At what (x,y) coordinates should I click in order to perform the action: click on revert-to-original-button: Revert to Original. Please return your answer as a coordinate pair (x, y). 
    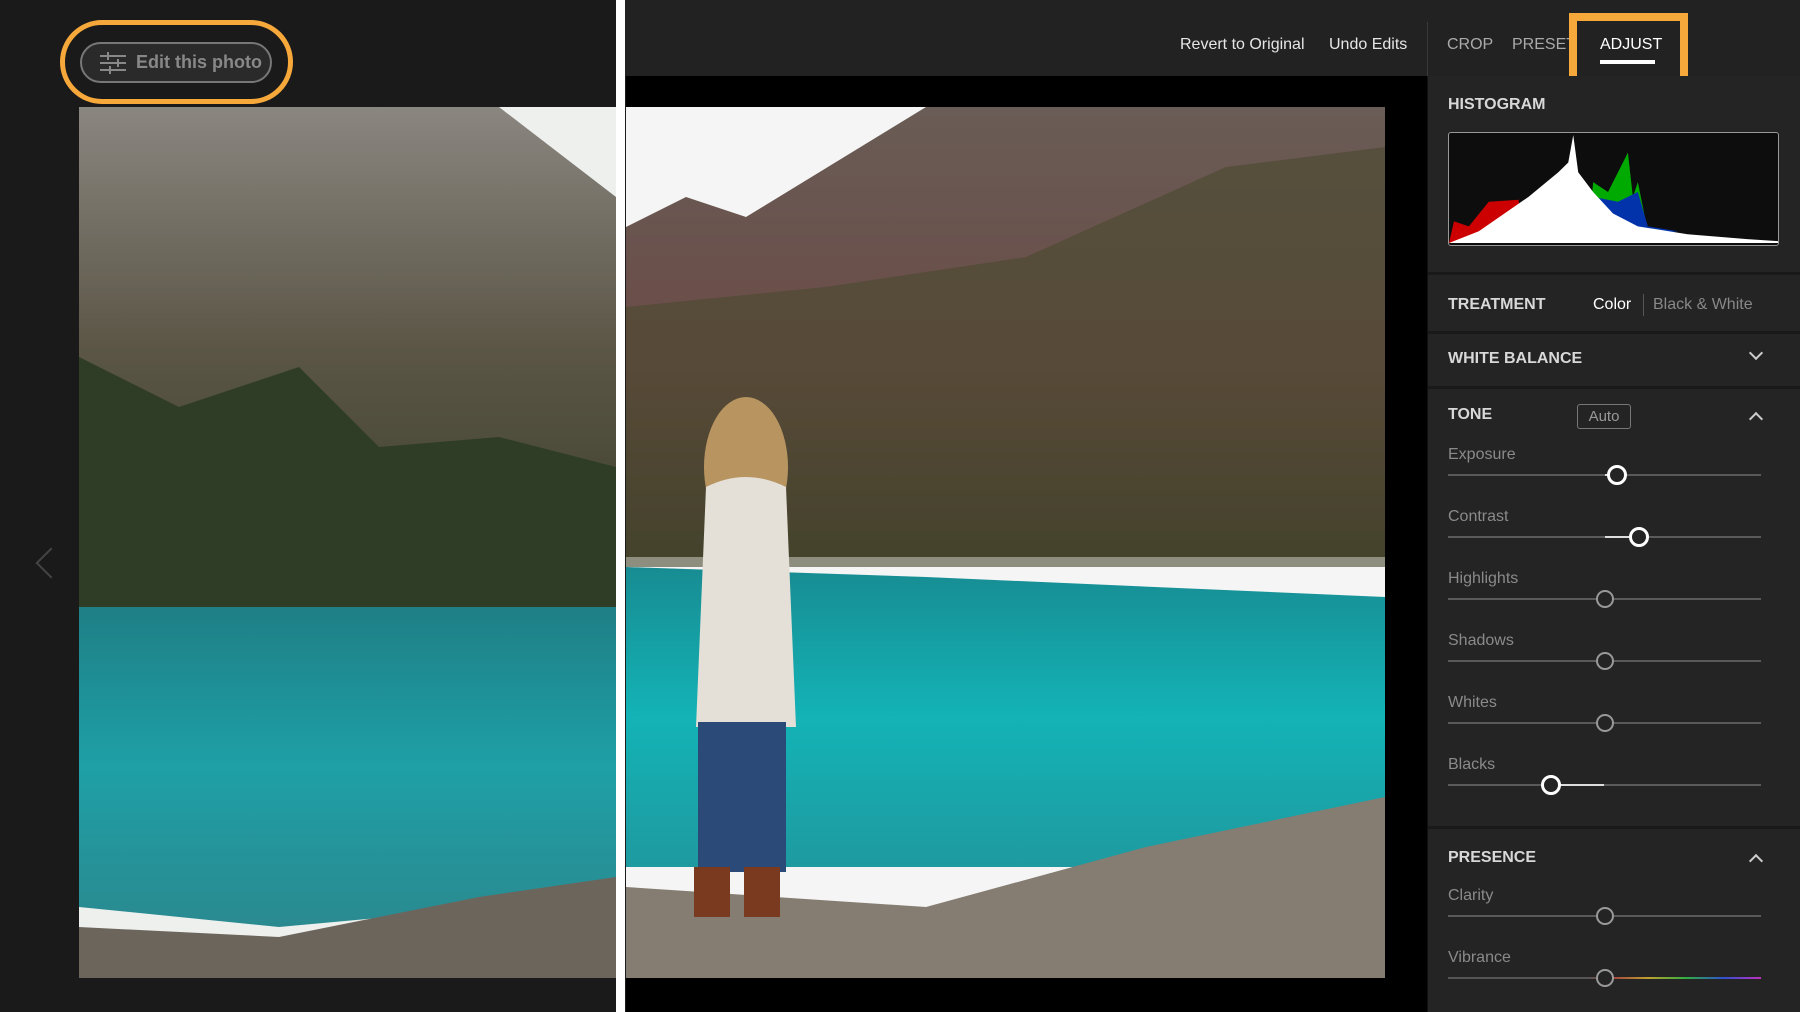
    Looking at the image, I should click on (1242, 45).